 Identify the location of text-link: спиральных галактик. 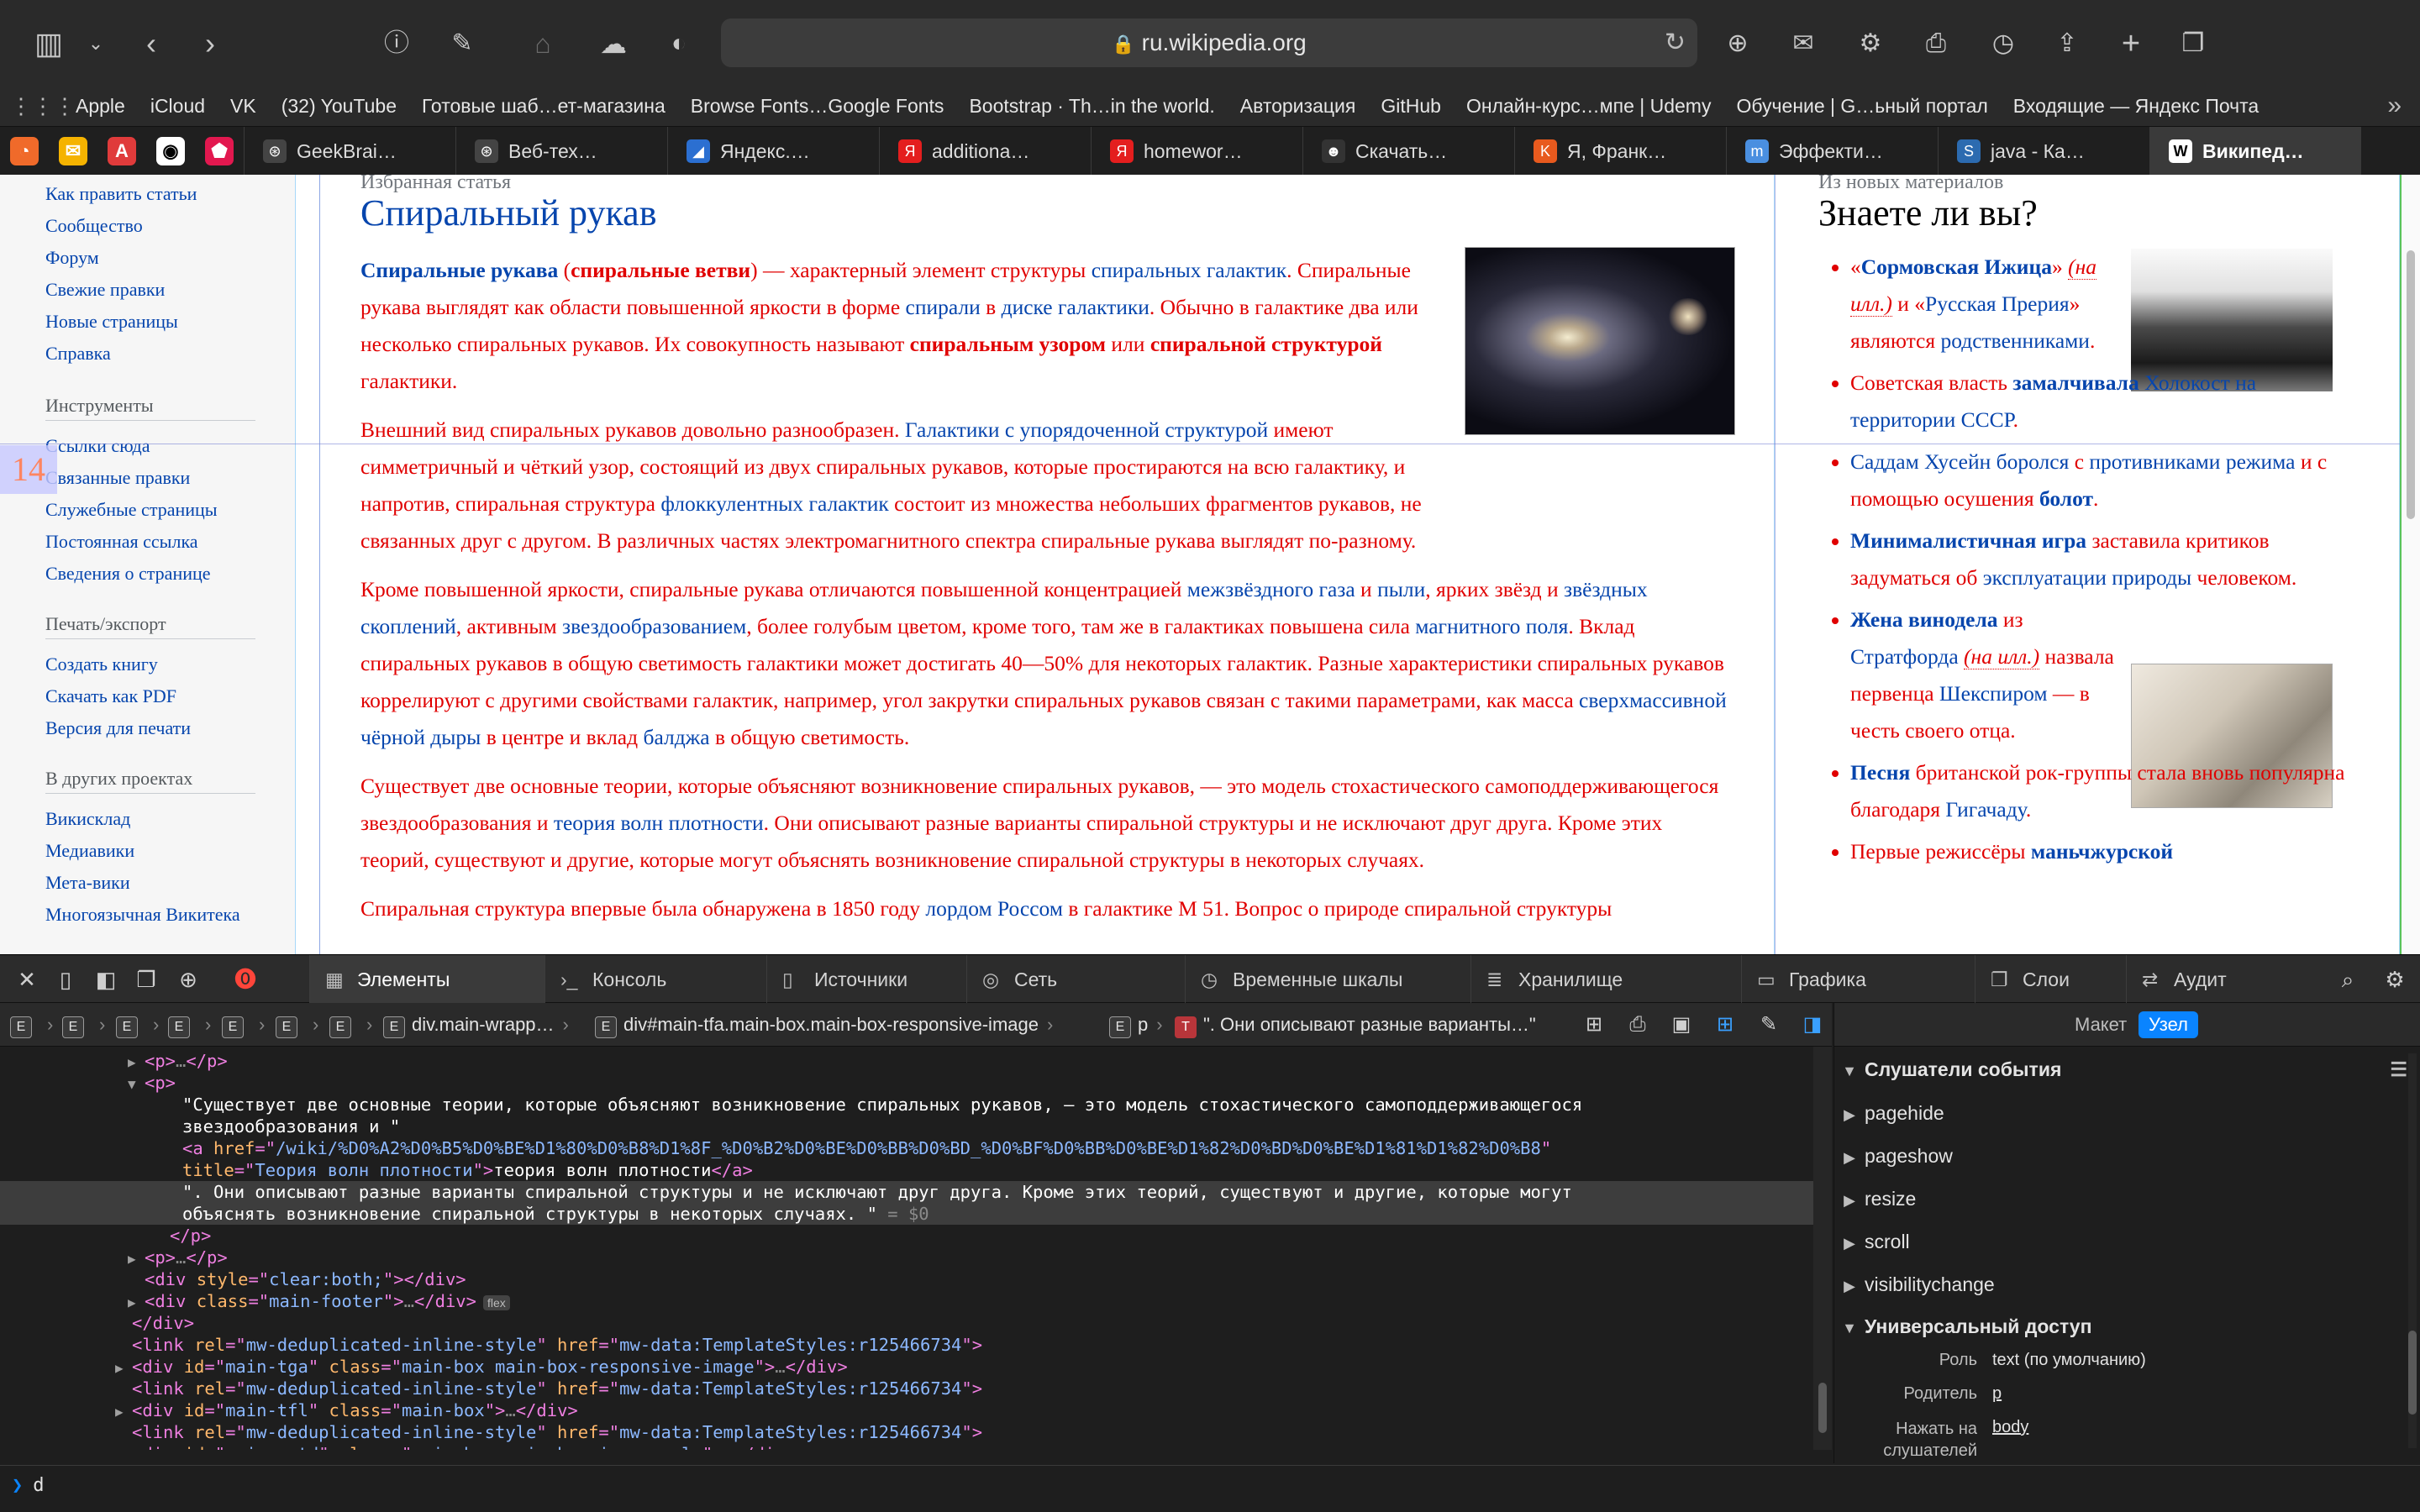
(1189, 270).